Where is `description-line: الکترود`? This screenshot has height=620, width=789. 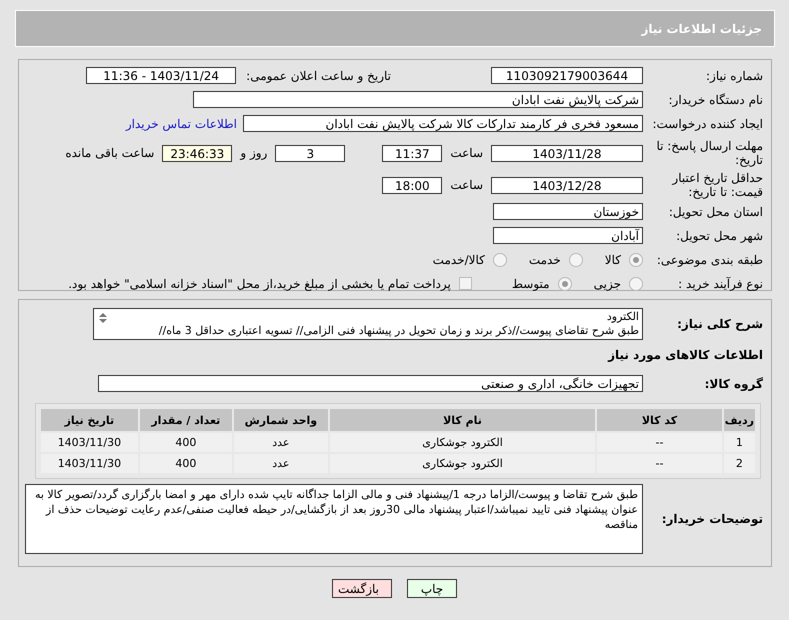 description-line: الکترود is located at coordinates (622, 317).